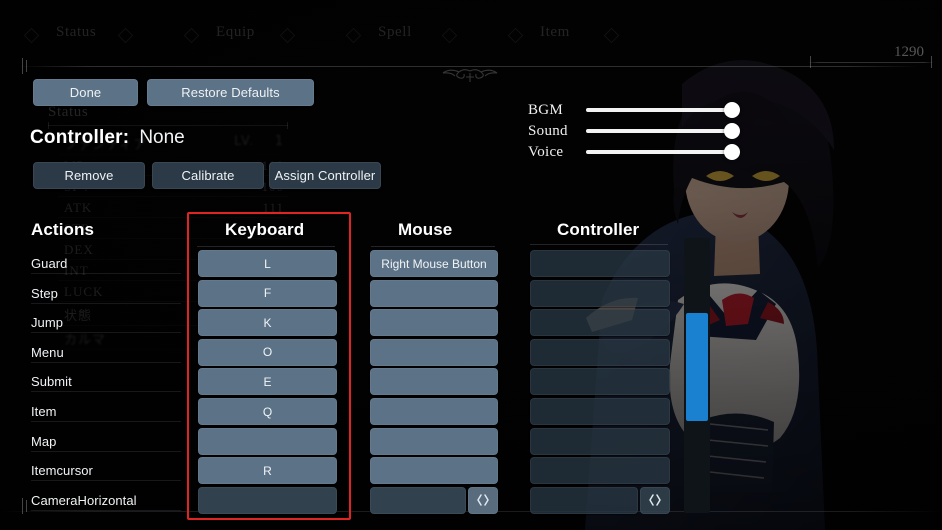 Image resolution: width=942 pixels, height=530 pixels. Describe the element at coordinates (63, 229) in the screenshot. I see `column-header-actions: Actions` at that location.